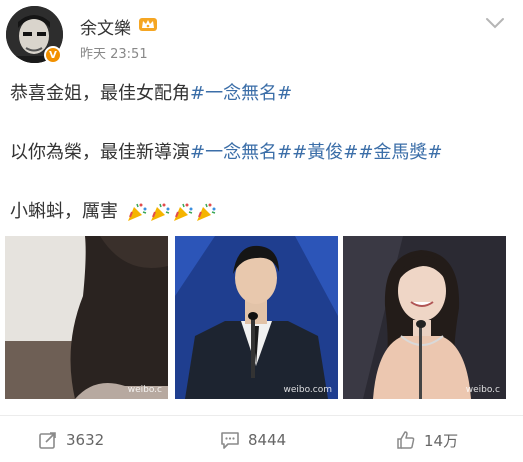 This screenshot has width=523, height=462. I want to click on comment-button: 8444, so click(253, 440).